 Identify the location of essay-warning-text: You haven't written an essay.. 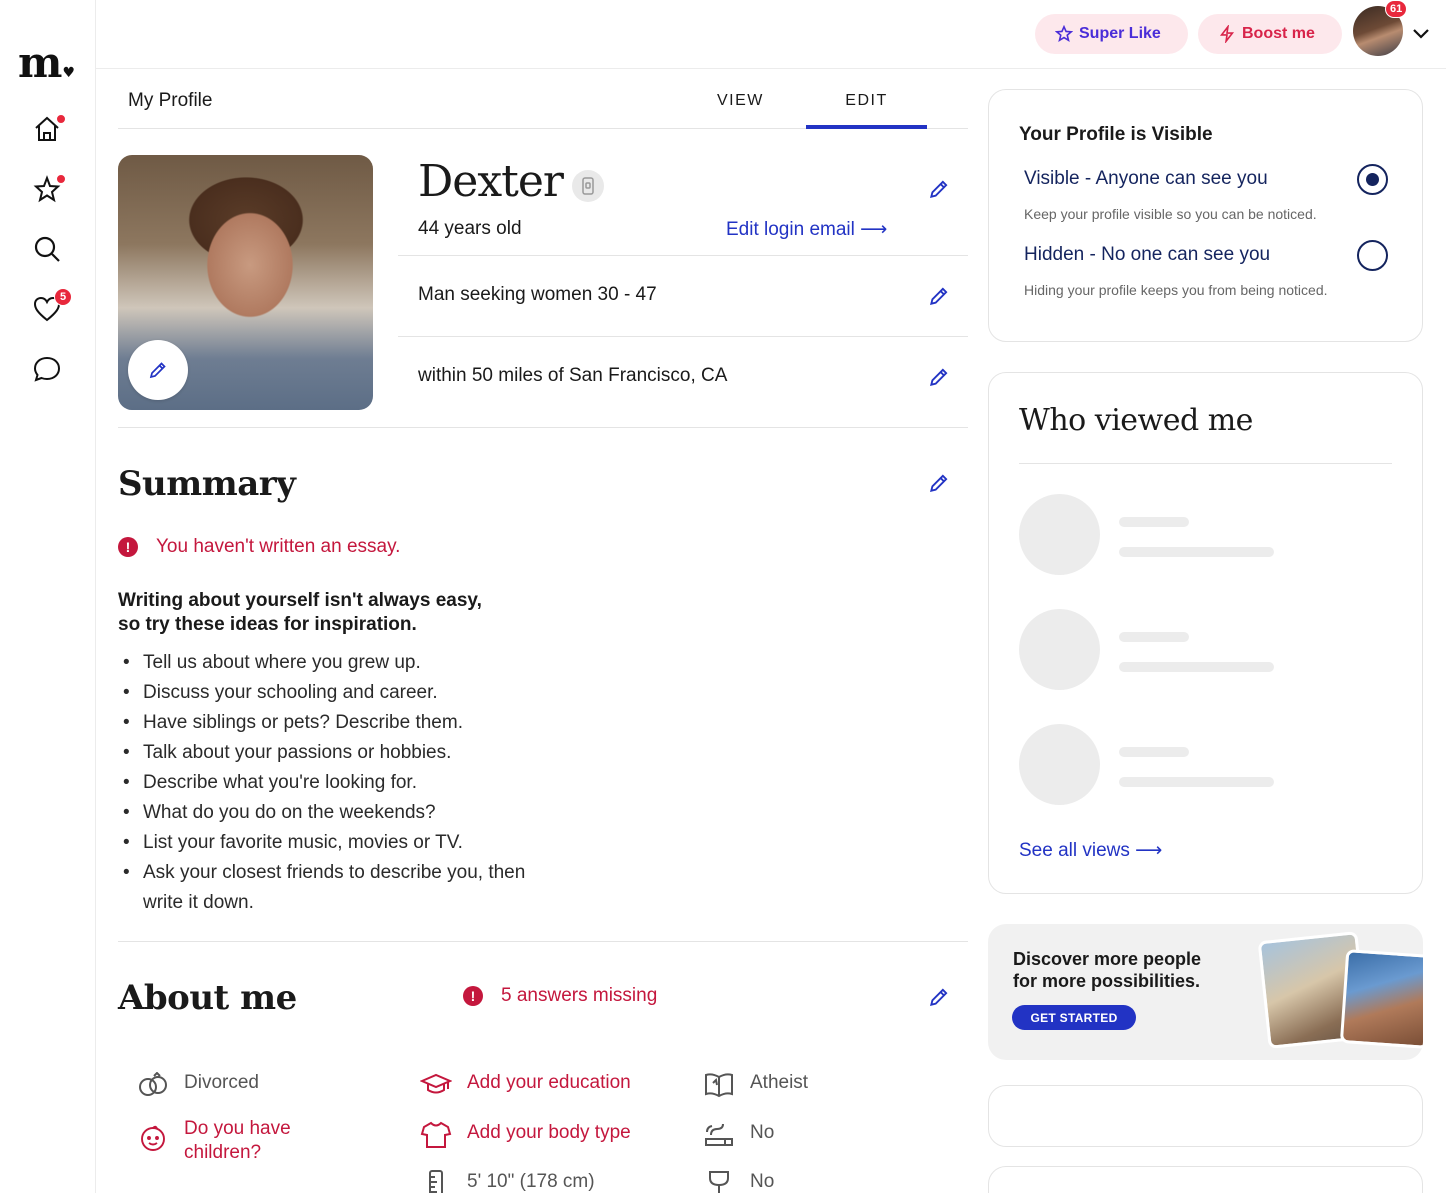
(278, 546).